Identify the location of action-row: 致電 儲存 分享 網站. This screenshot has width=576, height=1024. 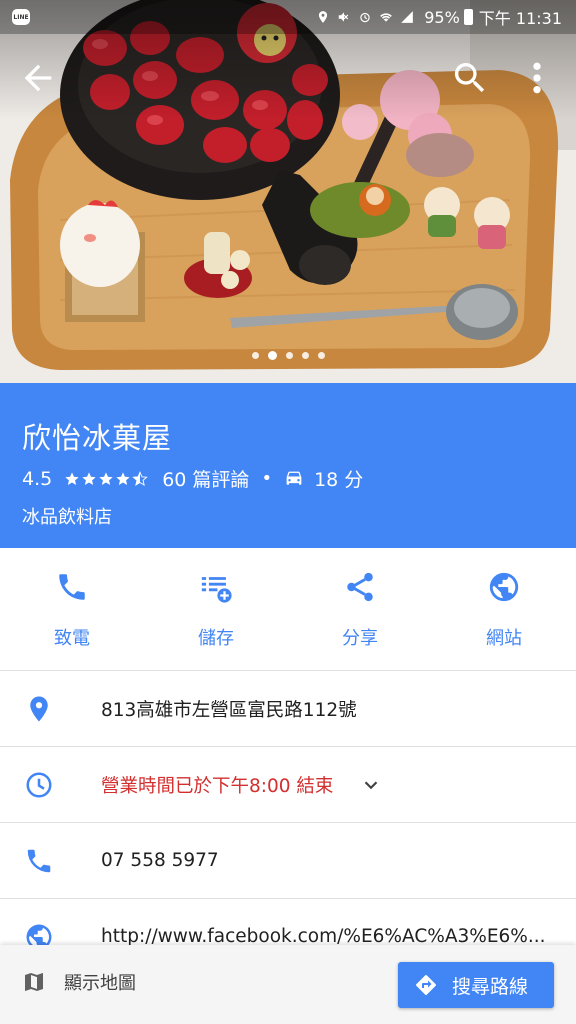
(288, 609).